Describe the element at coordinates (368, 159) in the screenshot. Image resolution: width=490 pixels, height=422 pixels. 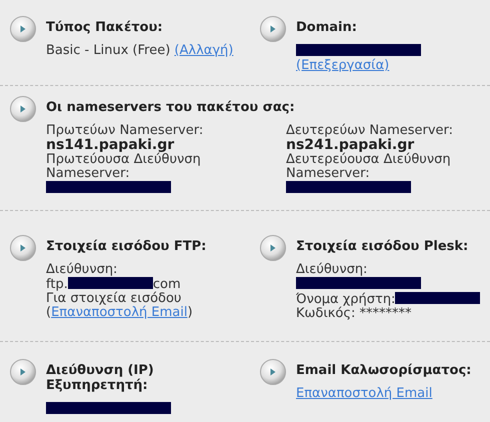
I see `info-text: Δευτερεύουσα Διεύθυνση` at that location.